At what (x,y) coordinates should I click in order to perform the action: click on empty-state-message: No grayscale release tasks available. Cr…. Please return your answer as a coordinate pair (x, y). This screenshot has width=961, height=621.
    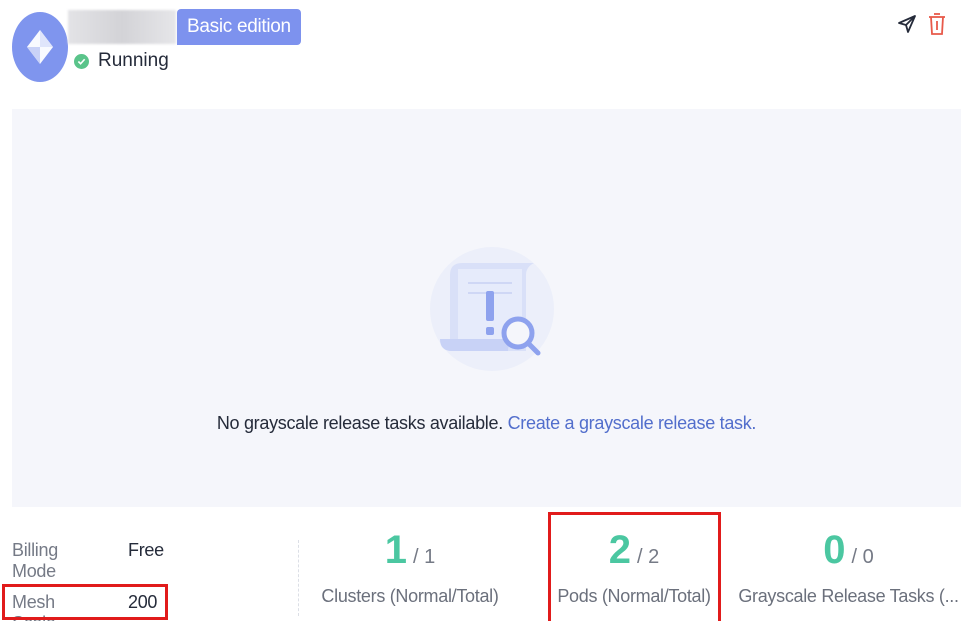
    Looking at the image, I should click on (486, 423).